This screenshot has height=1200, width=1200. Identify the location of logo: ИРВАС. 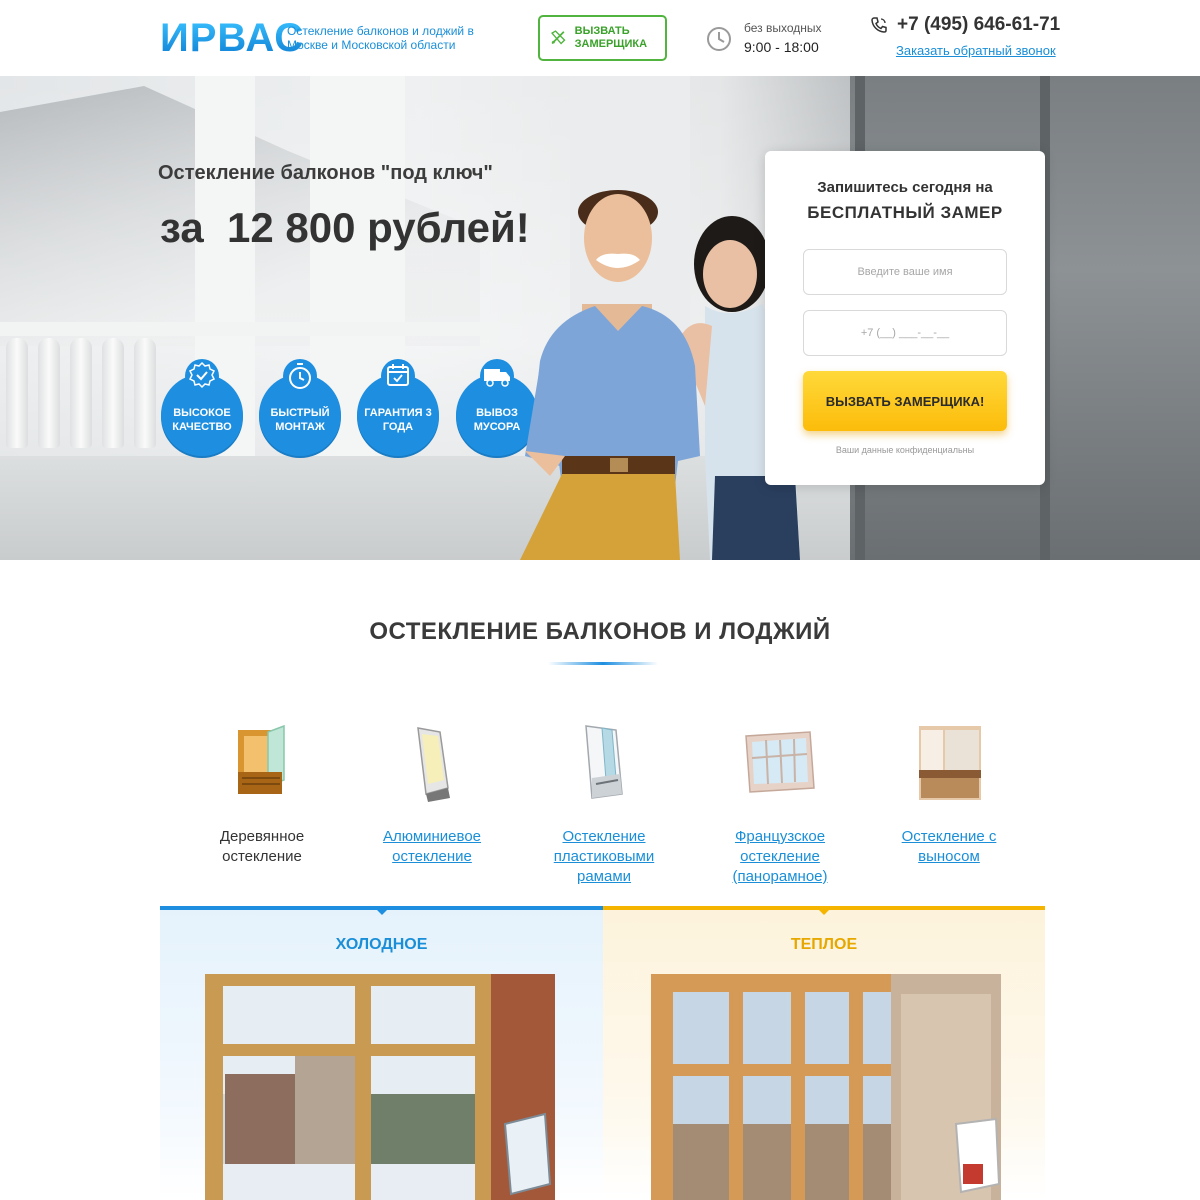
(232, 38).